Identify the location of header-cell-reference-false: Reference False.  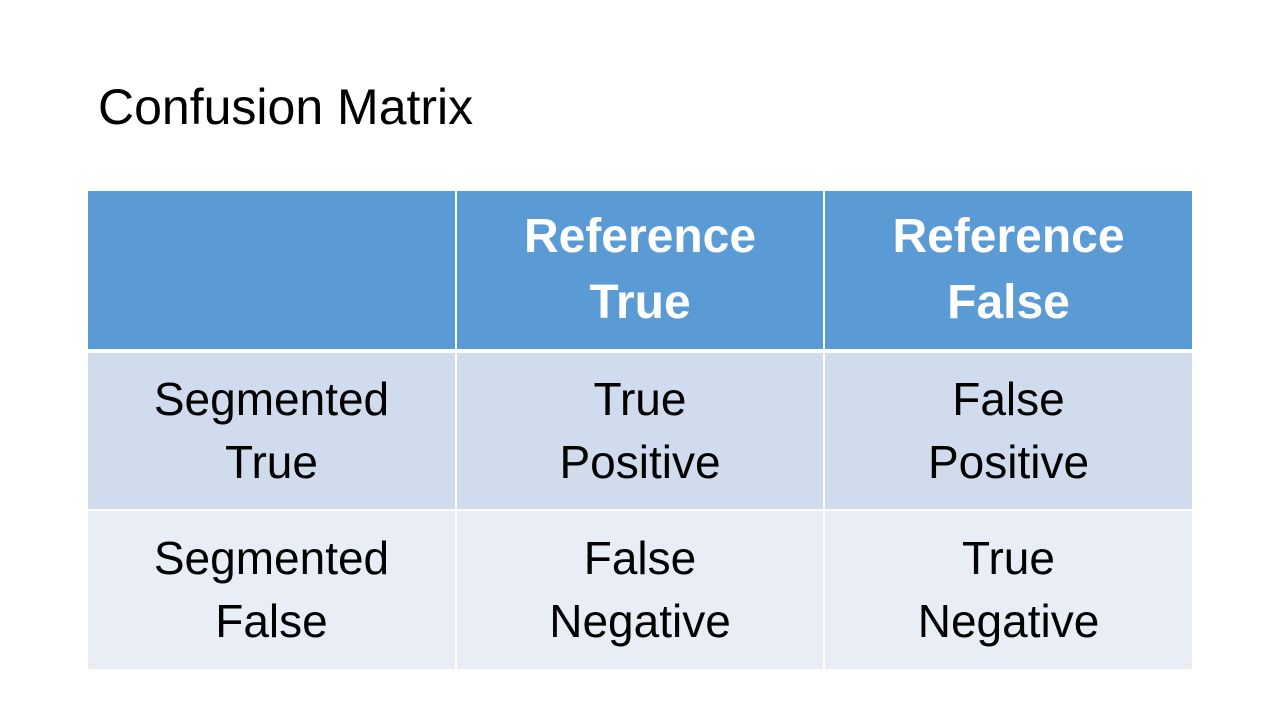
(1007, 272).